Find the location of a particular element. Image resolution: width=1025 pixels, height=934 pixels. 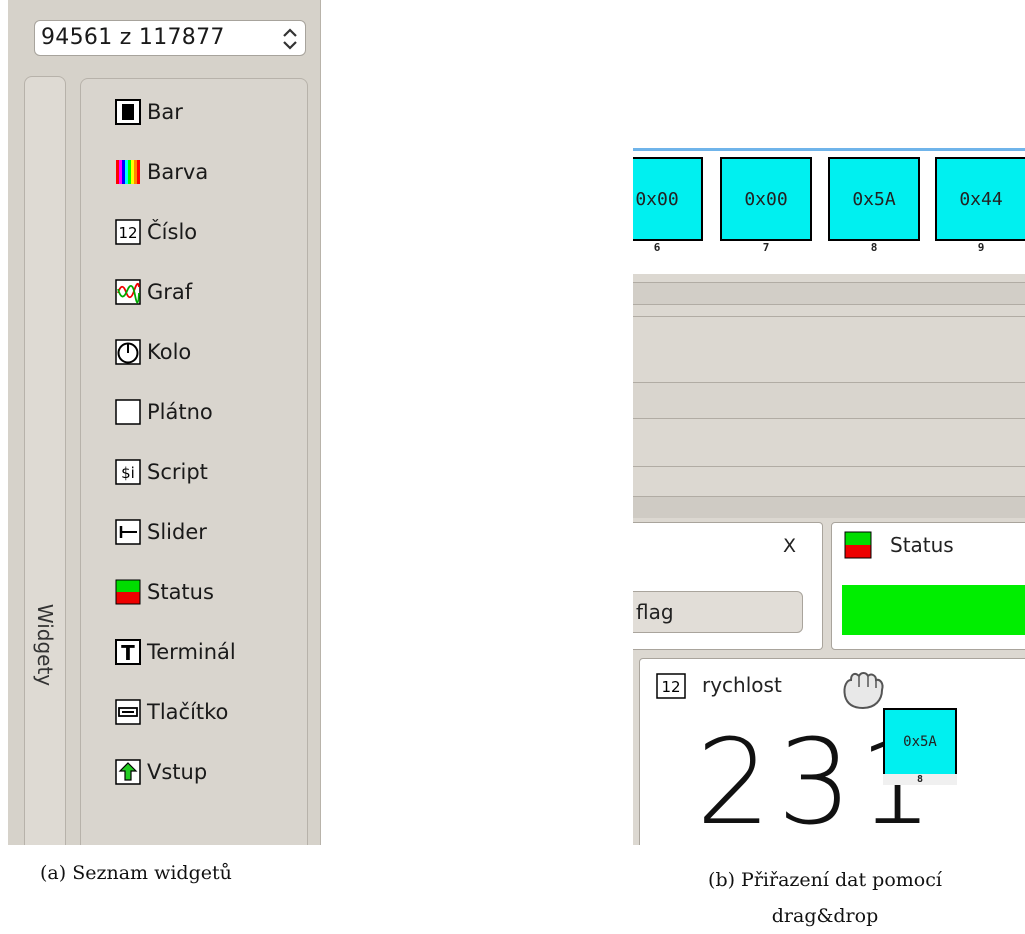

hex-cell: 0x5A 8 is located at coordinates (874, 205).